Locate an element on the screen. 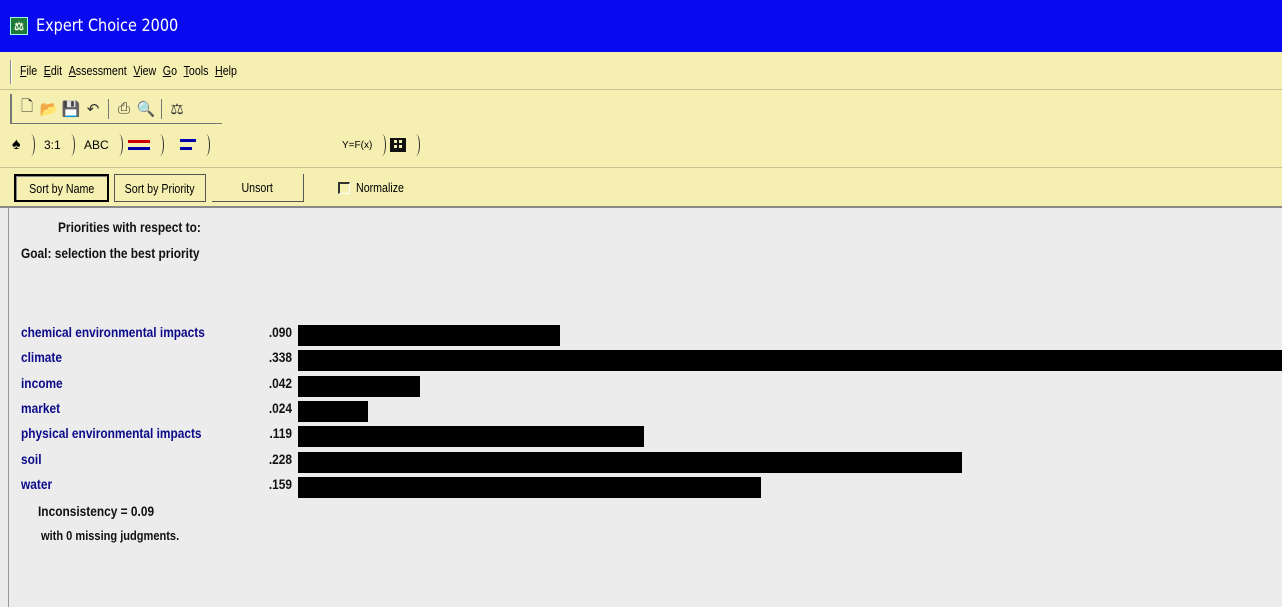 The width and height of the screenshot is (1282, 607). tab-results is located at coordinates (195, 145).